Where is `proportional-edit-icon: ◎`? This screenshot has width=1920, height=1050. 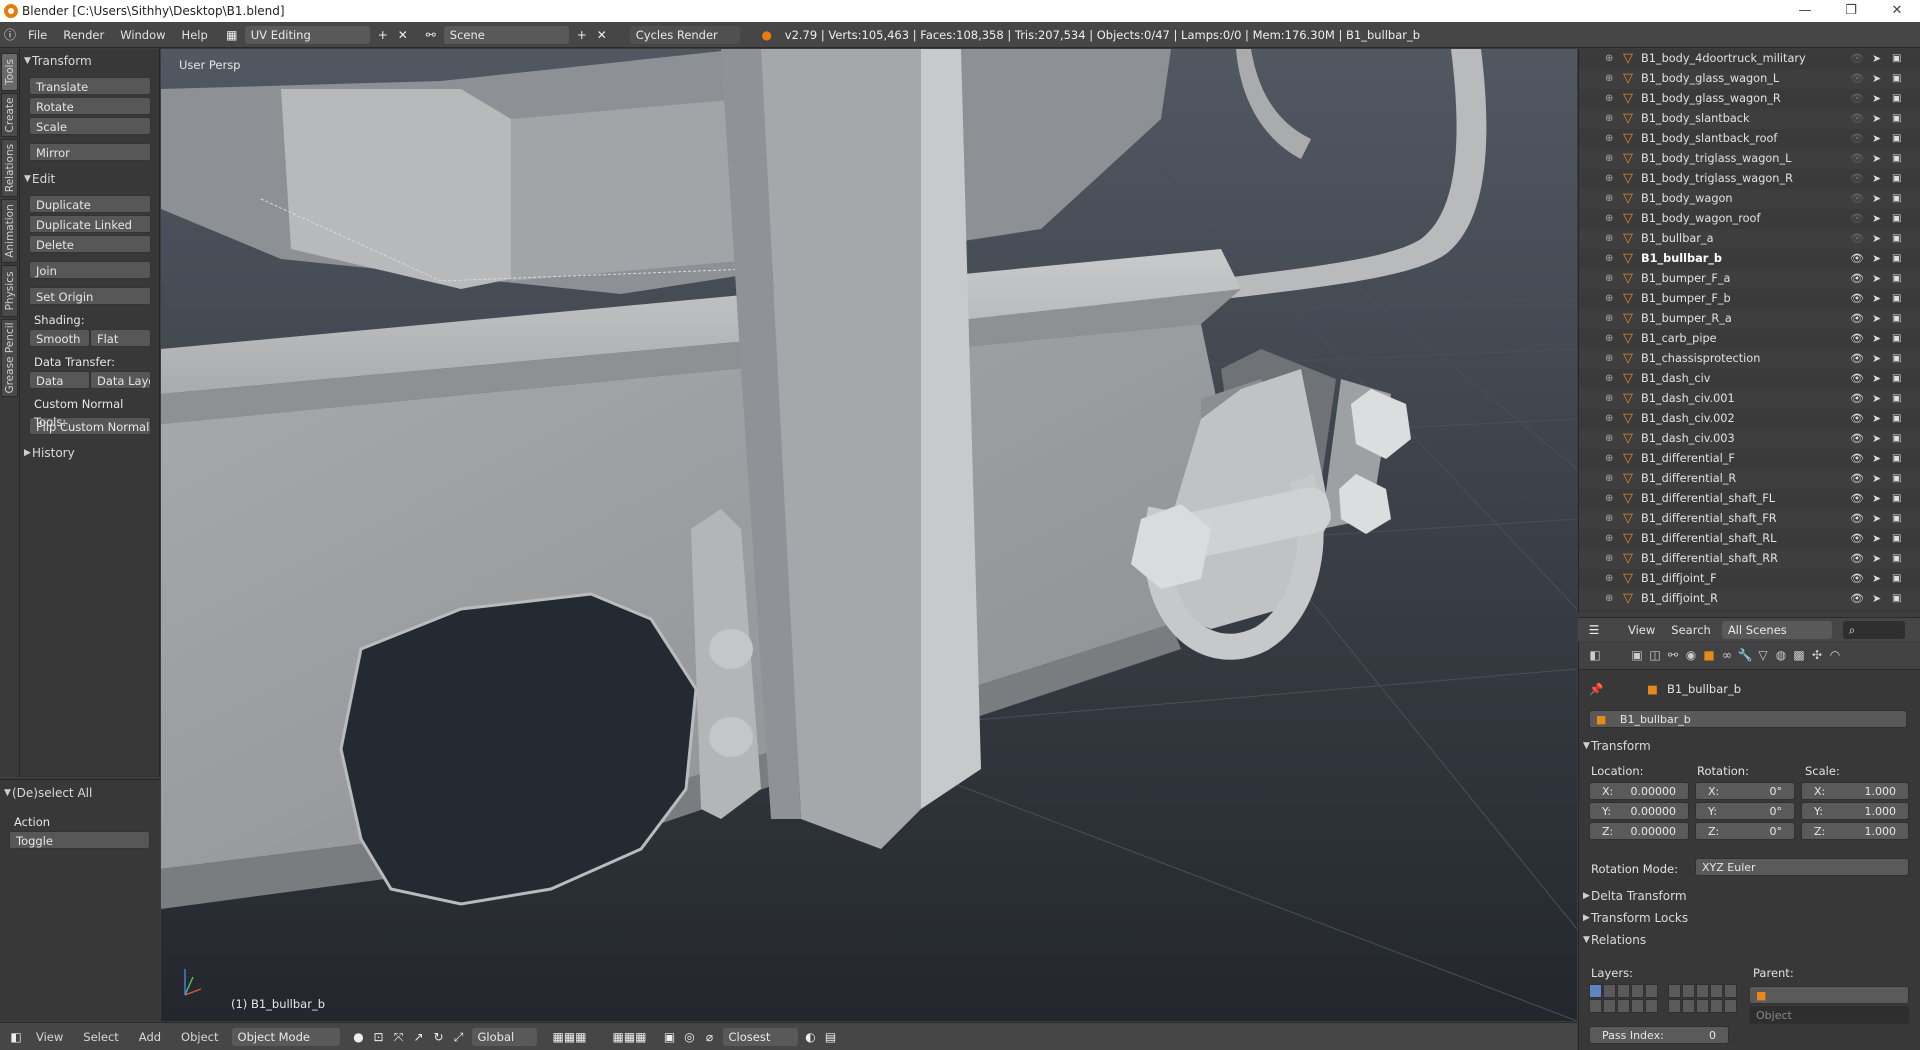
proportional-edit-icon: ◎ is located at coordinates (690, 1037).